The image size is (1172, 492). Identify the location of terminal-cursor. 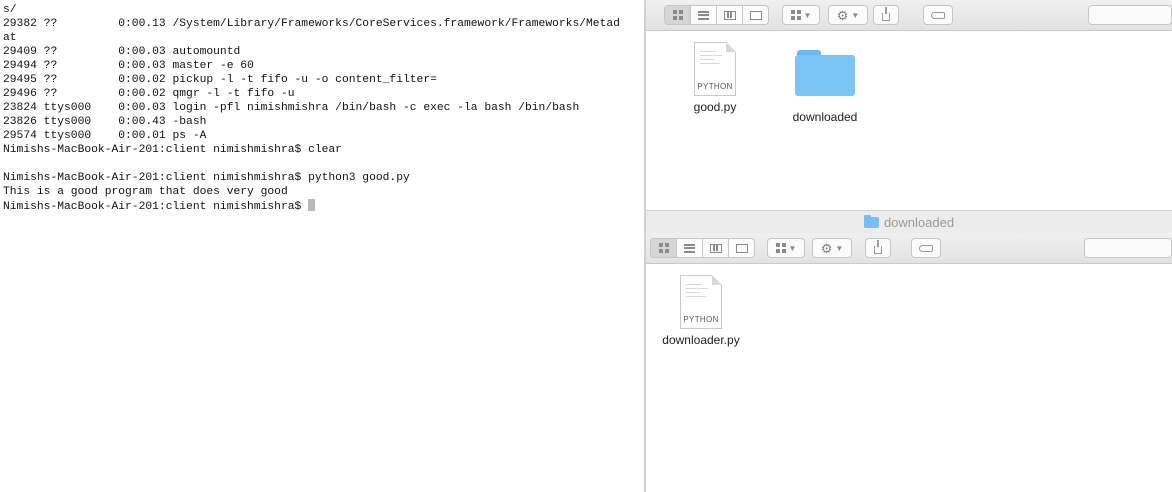
(312, 205).